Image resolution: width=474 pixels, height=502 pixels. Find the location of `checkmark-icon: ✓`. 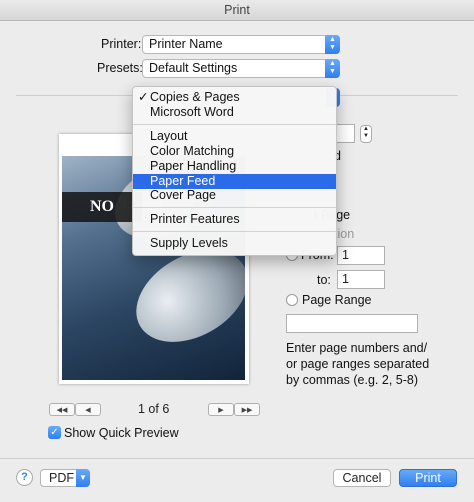

checkmark-icon: ✓ is located at coordinates (143, 97).